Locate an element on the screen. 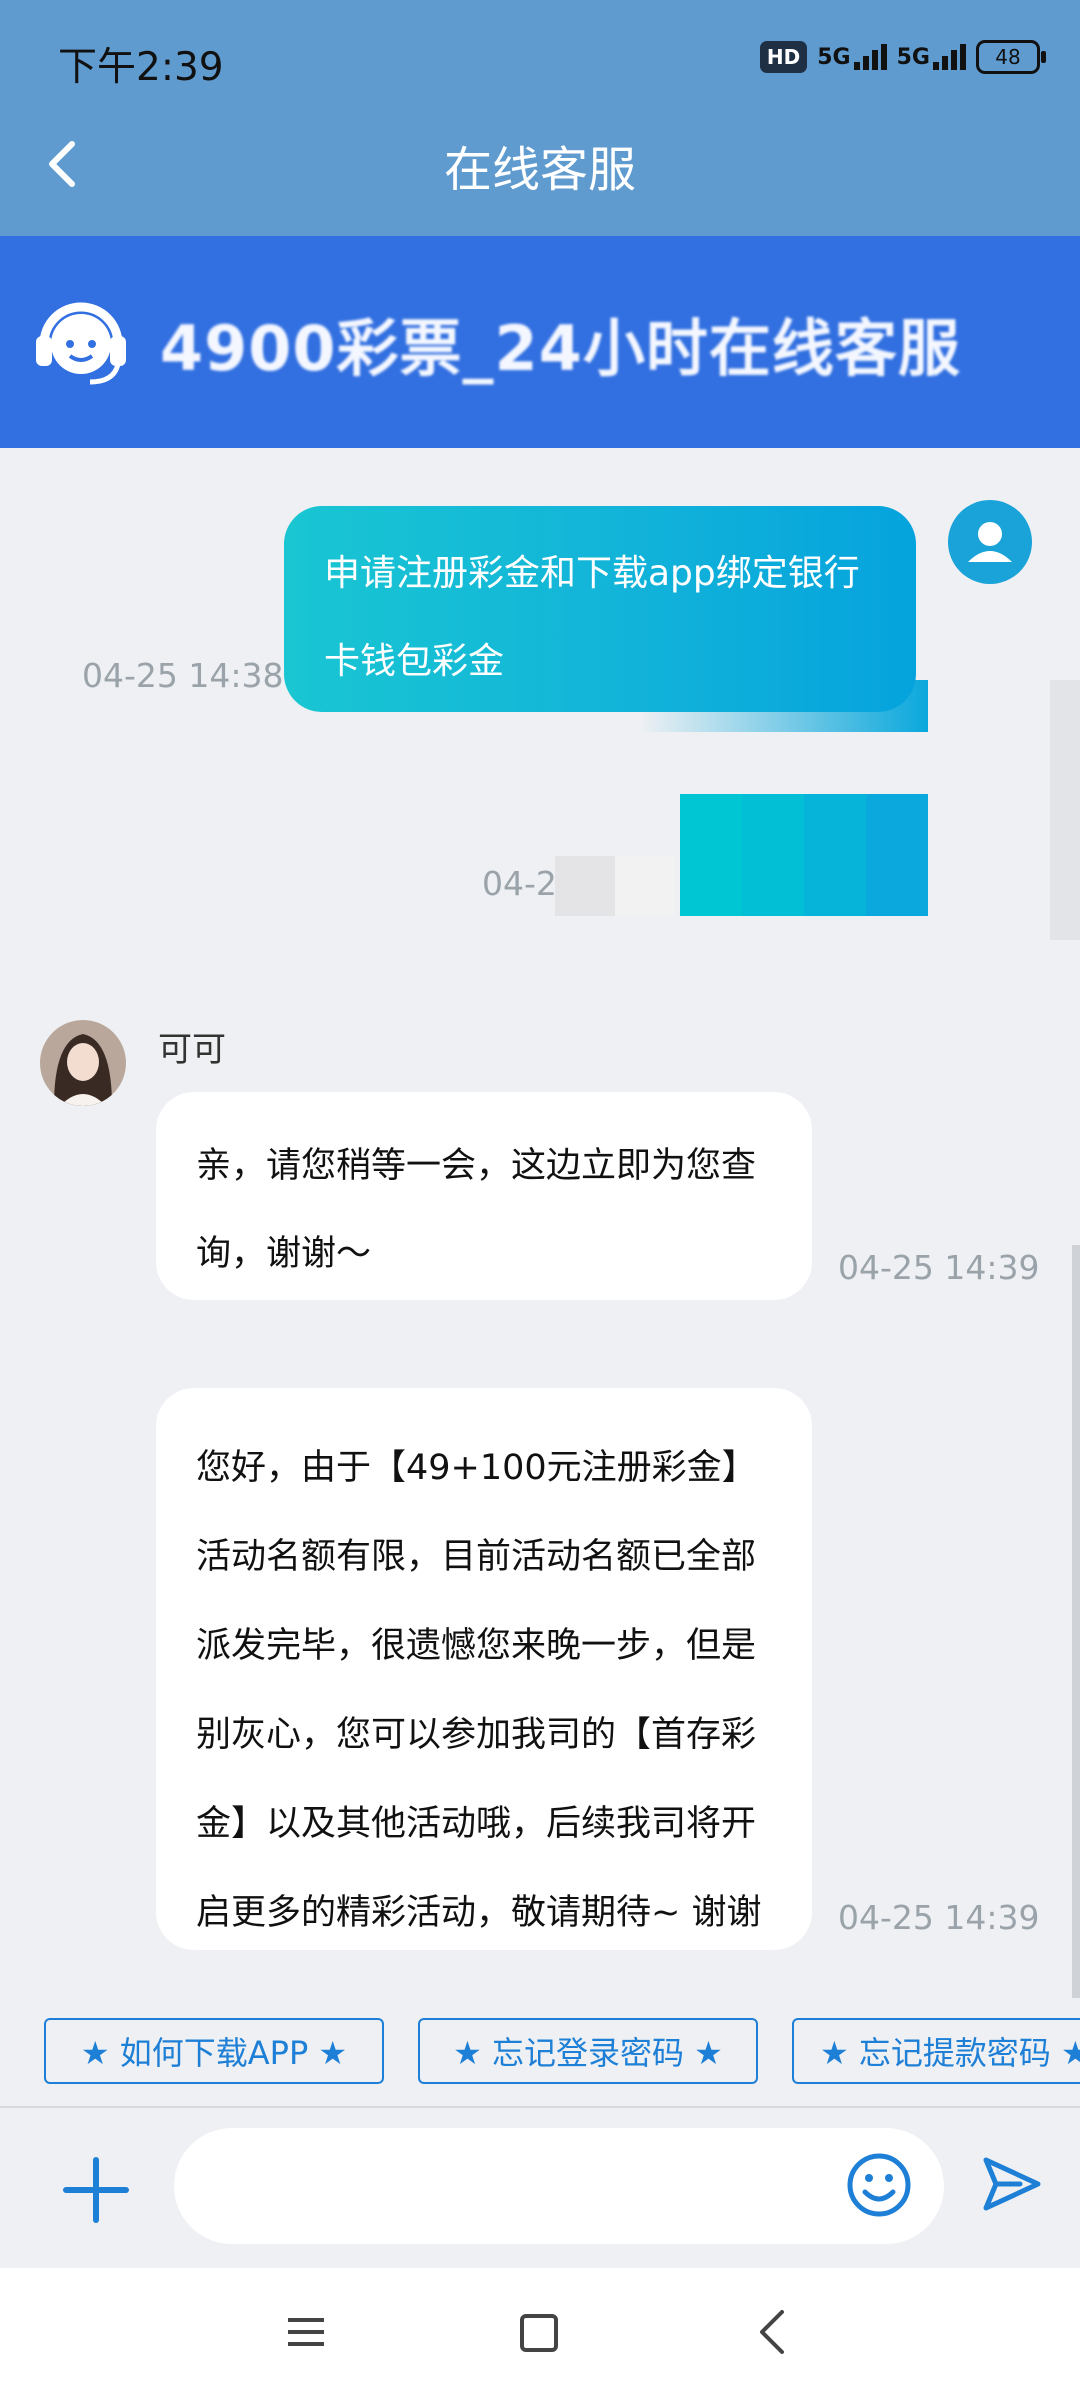 Image resolution: width=1080 pixels, height=2400 pixels. signal-1-label: 5G is located at coordinates (834, 57).